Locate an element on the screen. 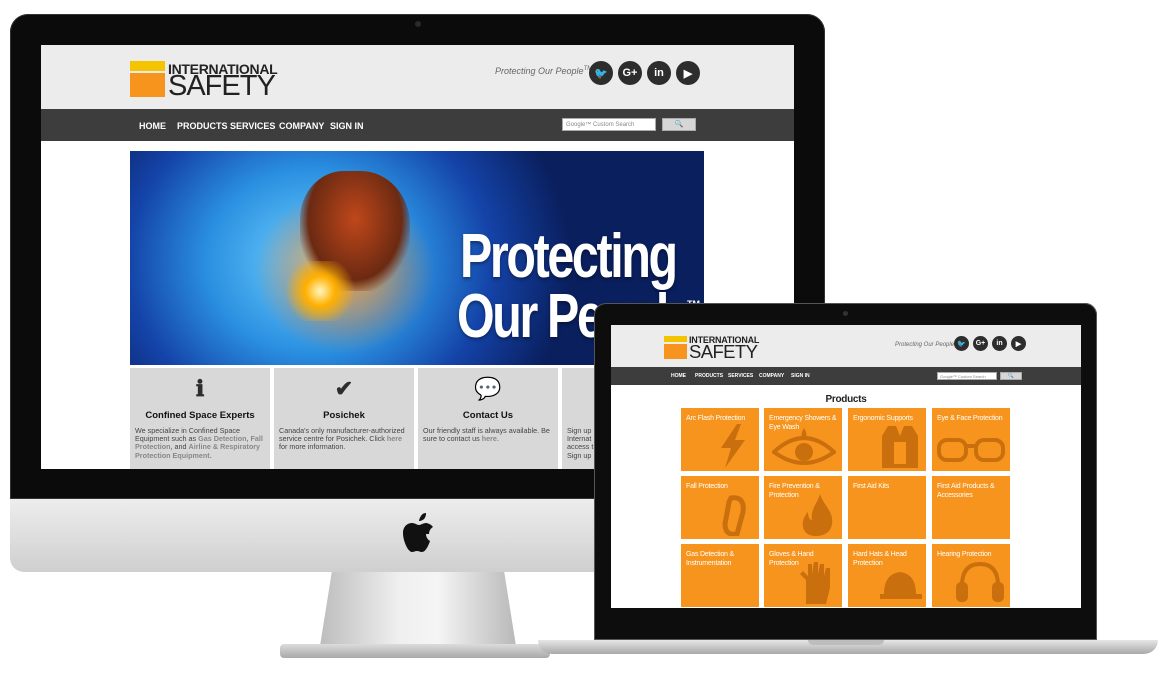  product-label: Arc Flash Protection is located at coordinates (716, 418).